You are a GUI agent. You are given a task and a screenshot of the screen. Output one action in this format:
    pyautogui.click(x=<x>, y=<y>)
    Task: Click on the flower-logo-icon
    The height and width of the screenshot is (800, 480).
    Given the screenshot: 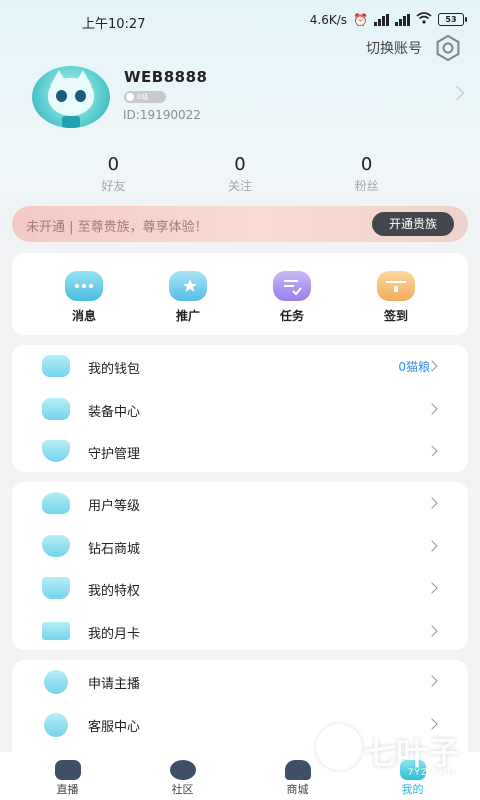 What is the action you would take?
    pyautogui.click(x=339, y=747)
    